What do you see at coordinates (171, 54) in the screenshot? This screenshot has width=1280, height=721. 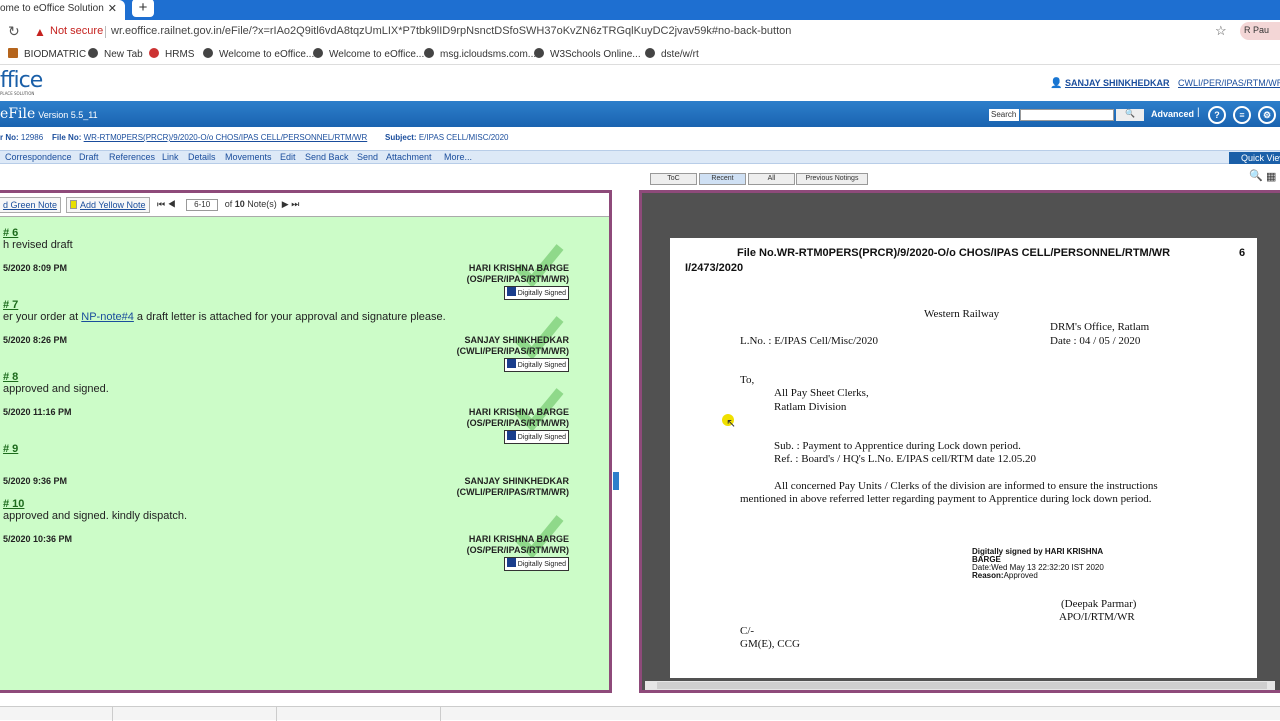 I see `bookmark-hrms: HRMS` at bounding box center [171, 54].